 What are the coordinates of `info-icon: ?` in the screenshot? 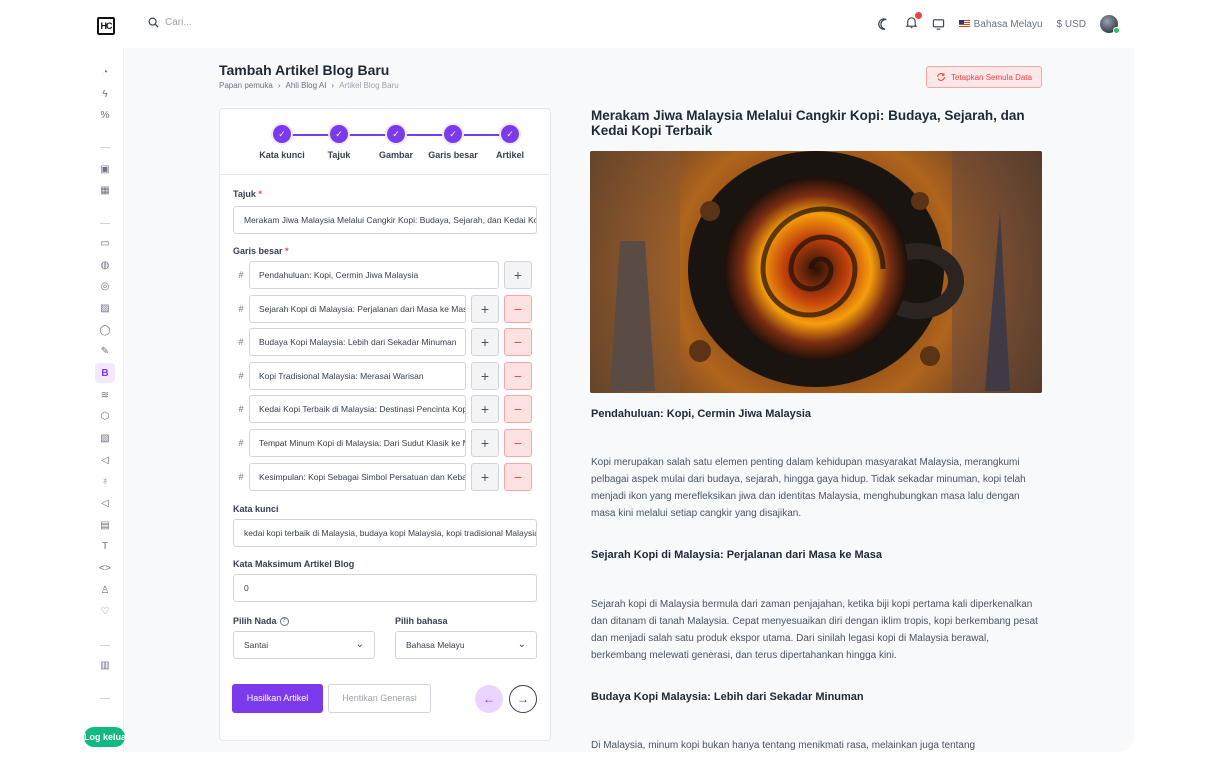 It's located at (284, 622).